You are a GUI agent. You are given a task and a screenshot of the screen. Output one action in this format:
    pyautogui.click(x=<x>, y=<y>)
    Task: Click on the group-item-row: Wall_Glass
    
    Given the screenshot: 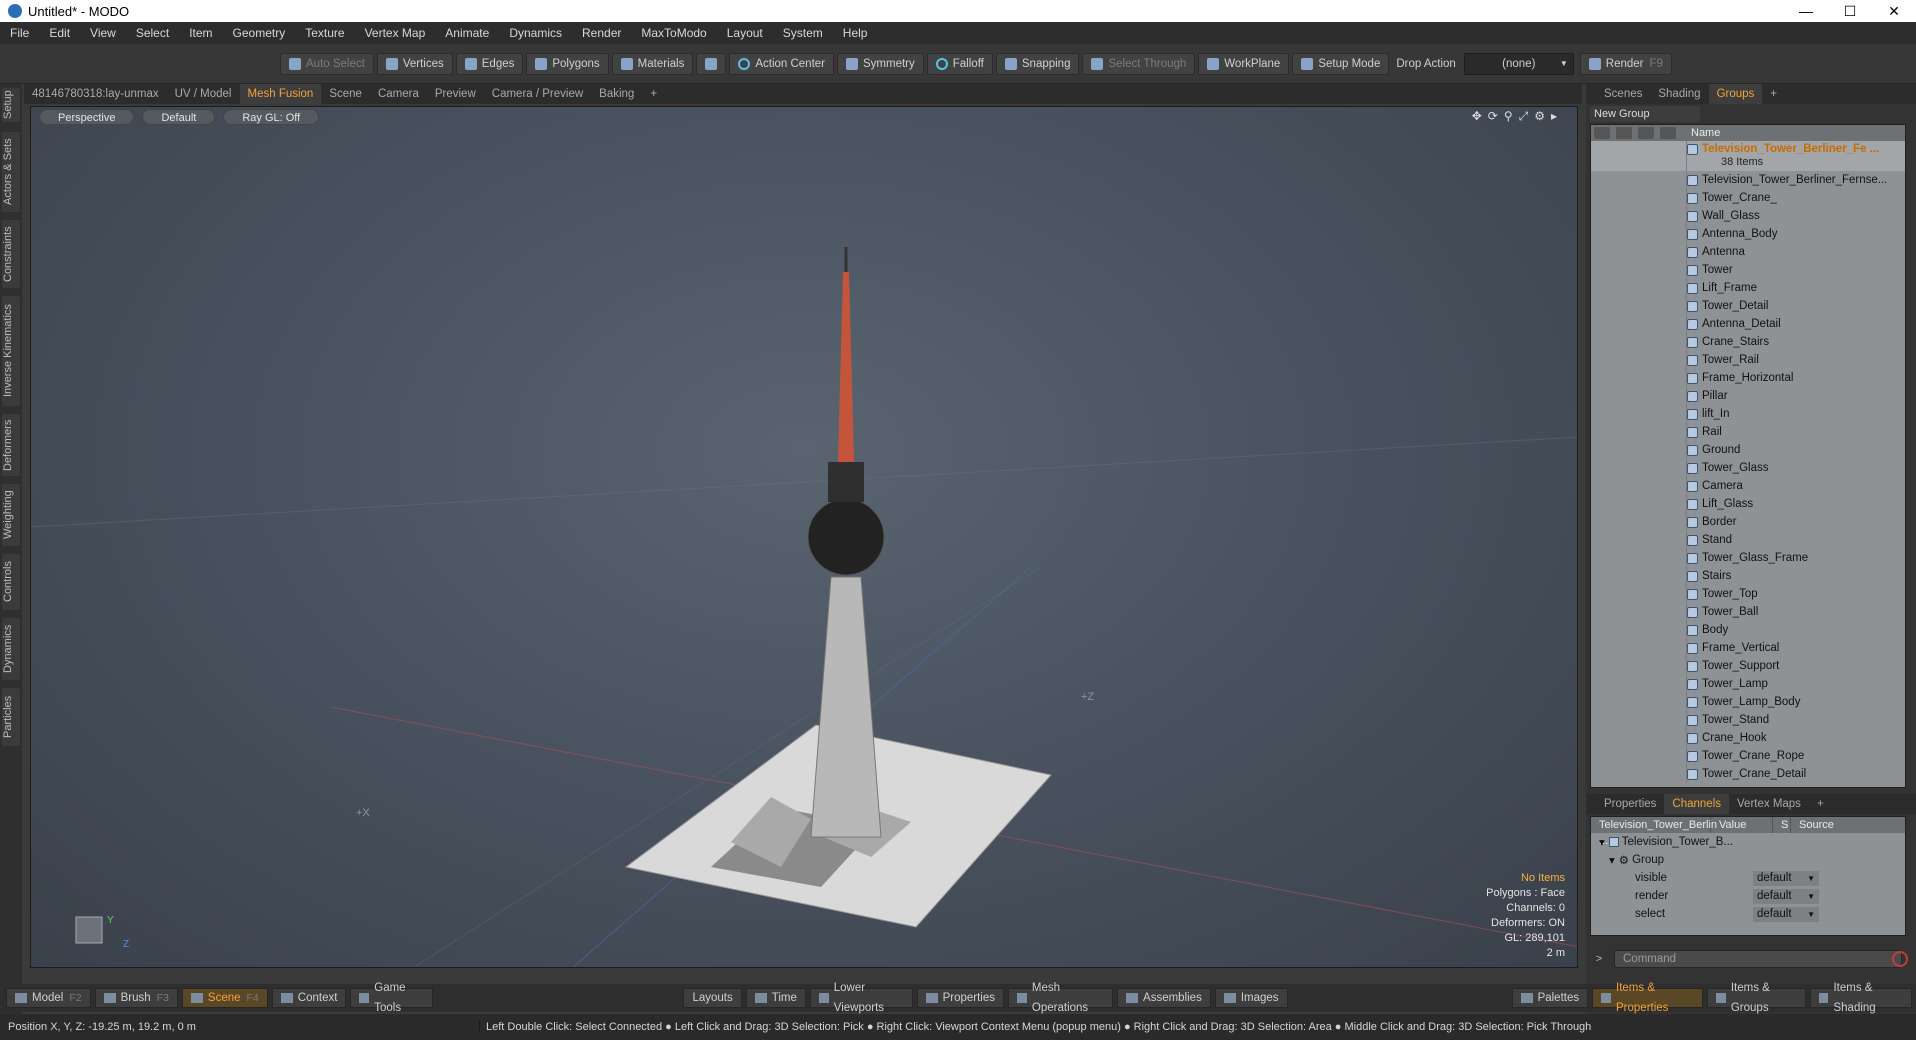 What is the action you would take?
    pyautogui.click(x=1748, y=216)
    